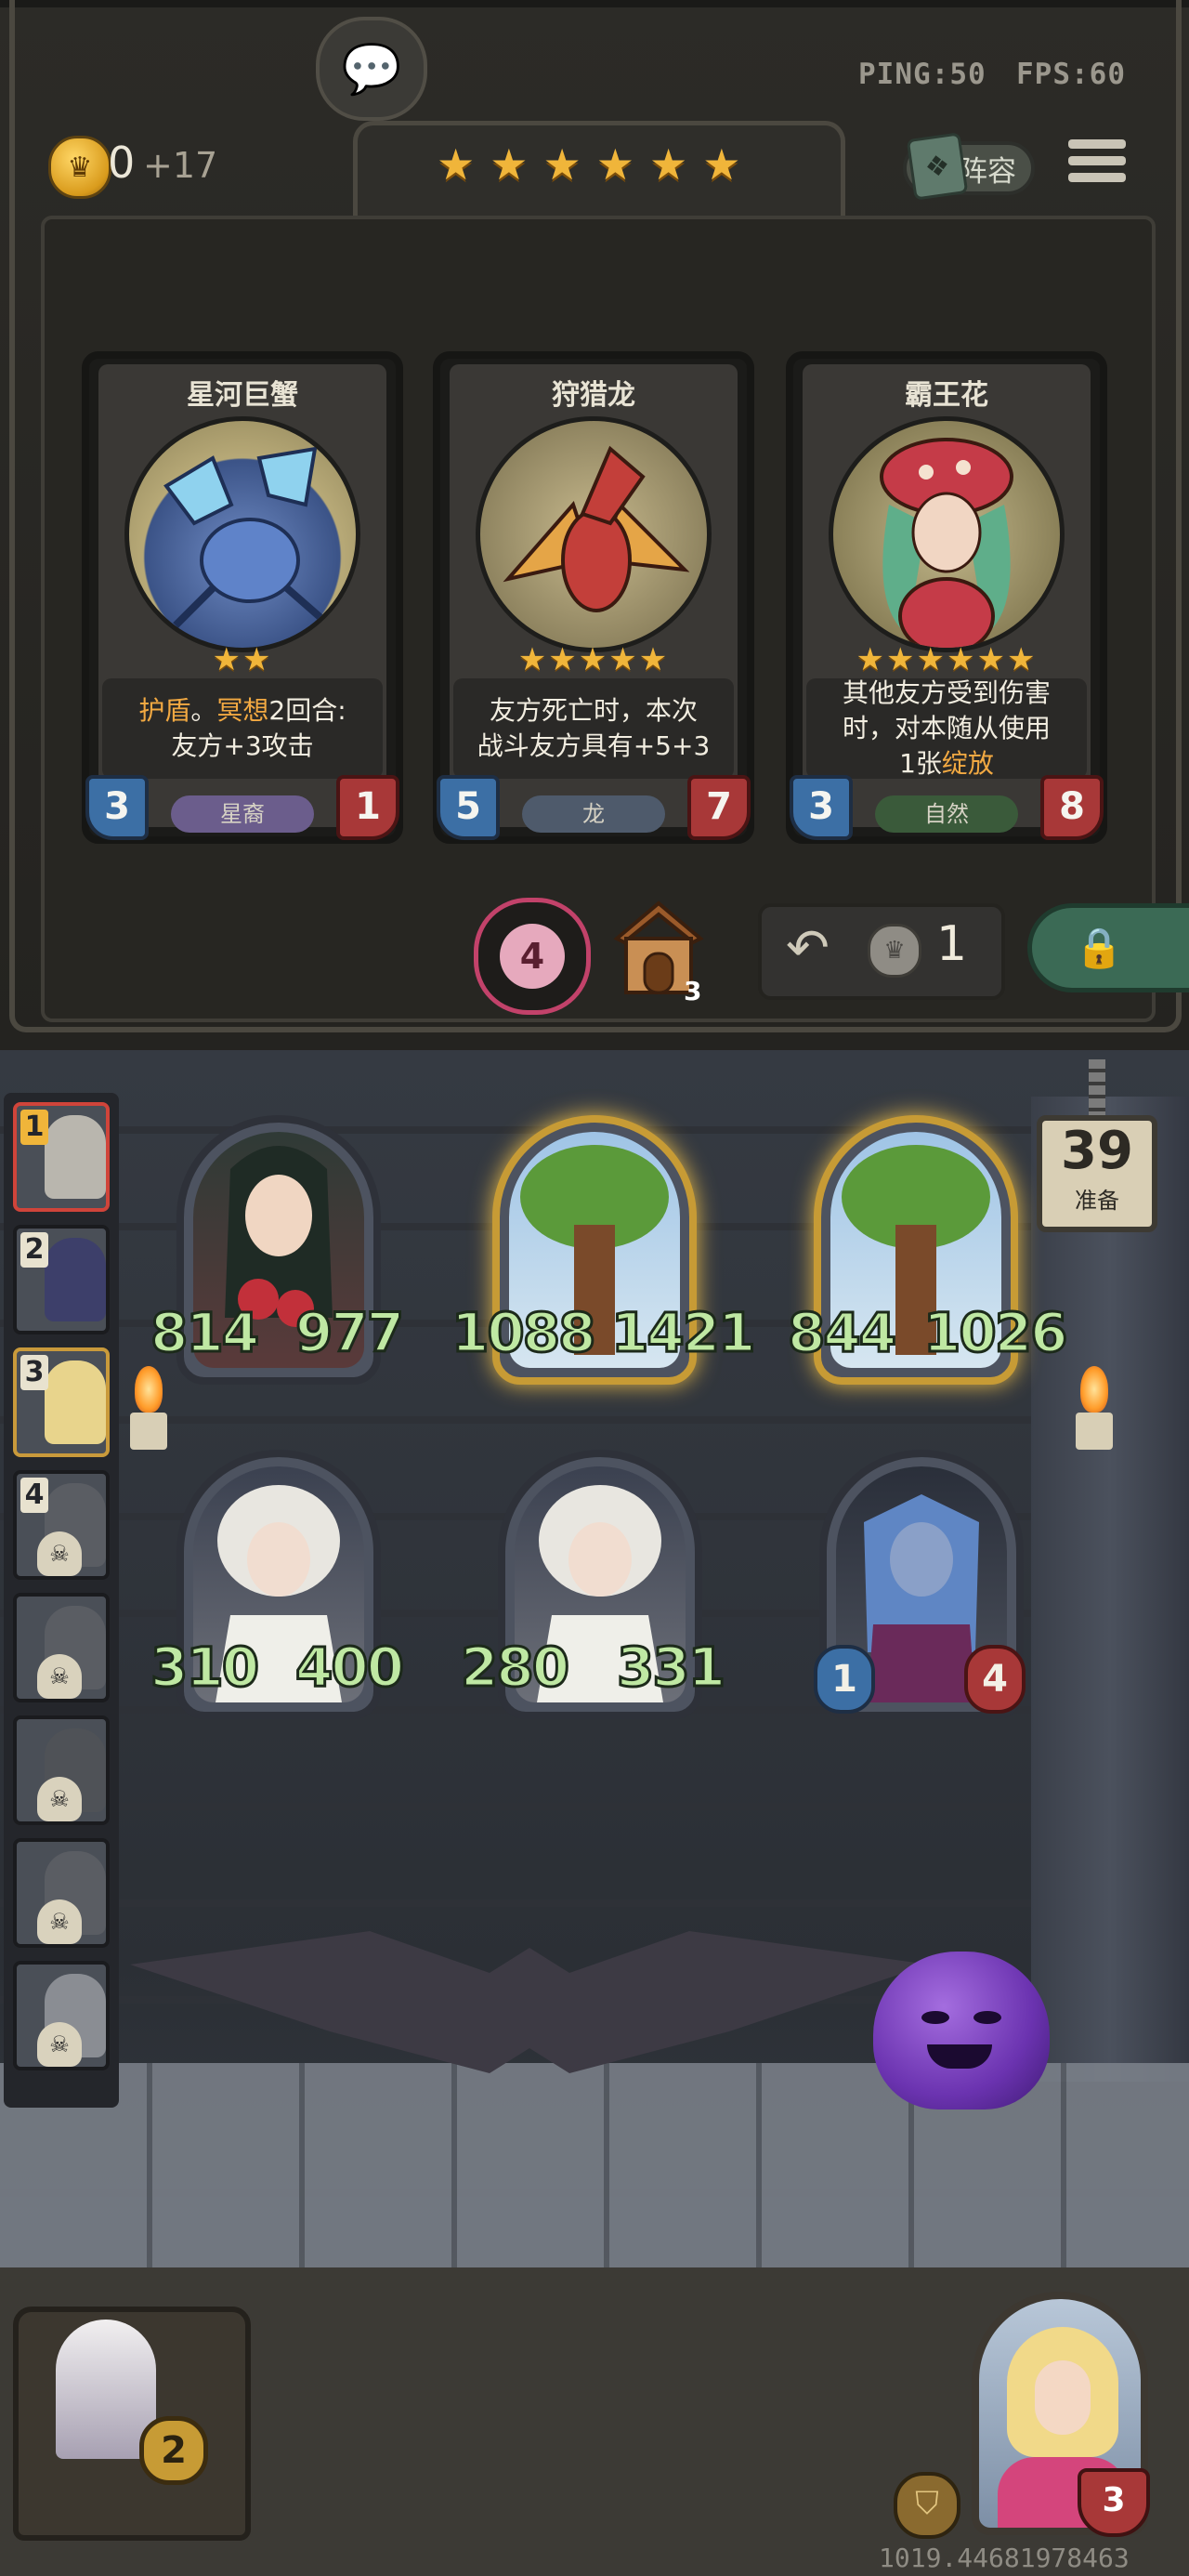  Describe the element at coordinates (952, 944) in the screenshot. I see `refresh-cost: 1` at that location.